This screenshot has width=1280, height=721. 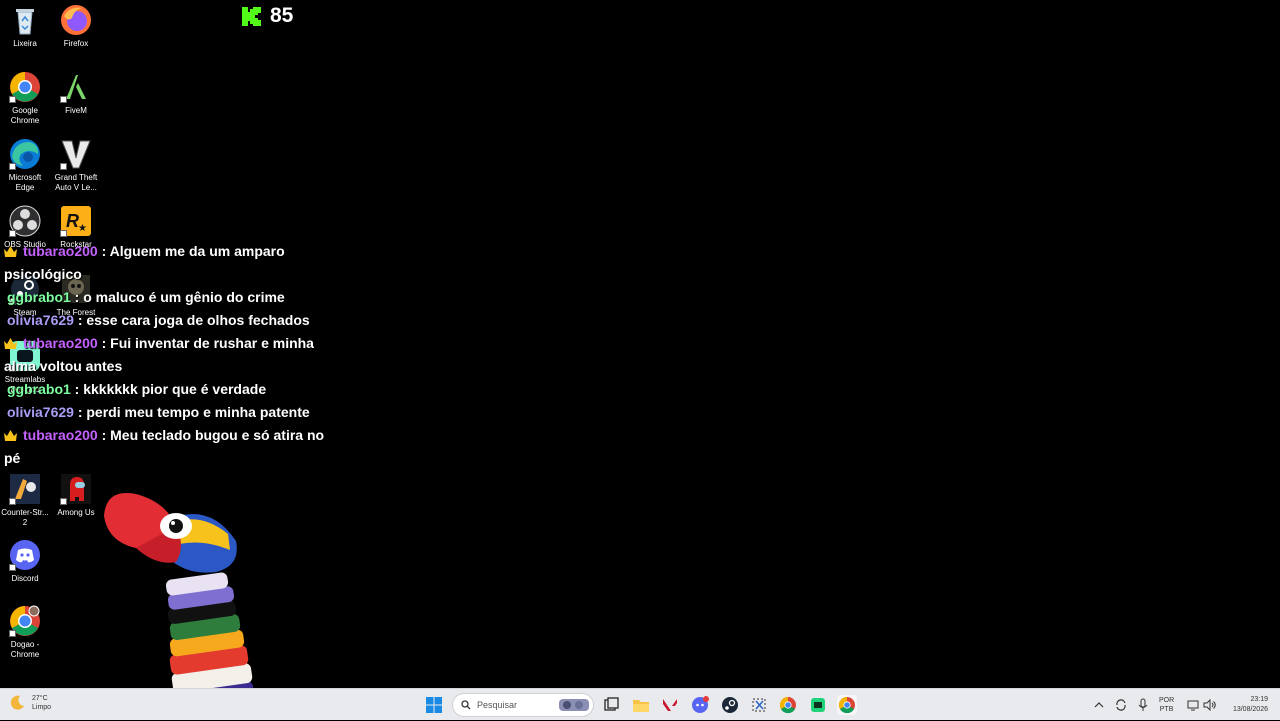 I want to click on windows-logo-icon, so click(x=434, y=705).